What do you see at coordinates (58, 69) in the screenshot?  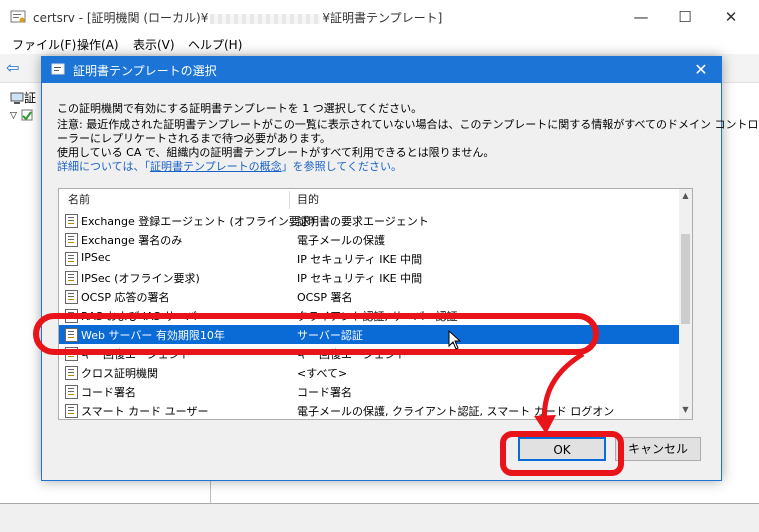 I see `certificate-icon` at bounding box center [58, 69].